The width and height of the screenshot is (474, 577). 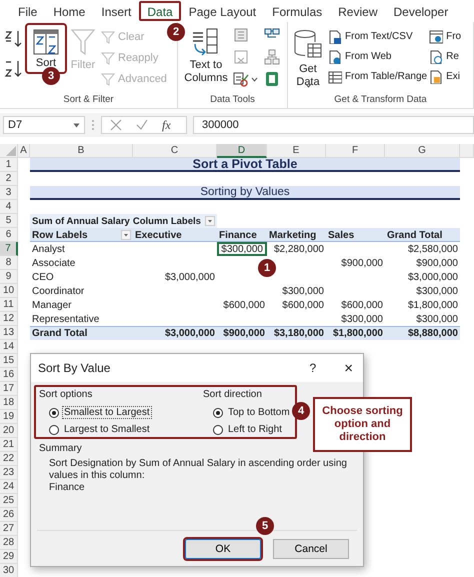 I want to click on column-header: D, so click(x=242, y=151).